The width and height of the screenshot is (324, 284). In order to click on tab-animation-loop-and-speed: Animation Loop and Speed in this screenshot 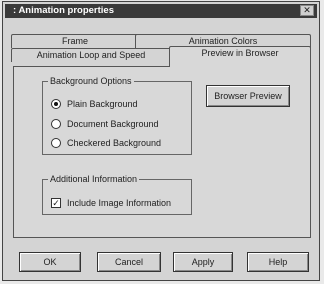, I will do `click(91, 55)`.